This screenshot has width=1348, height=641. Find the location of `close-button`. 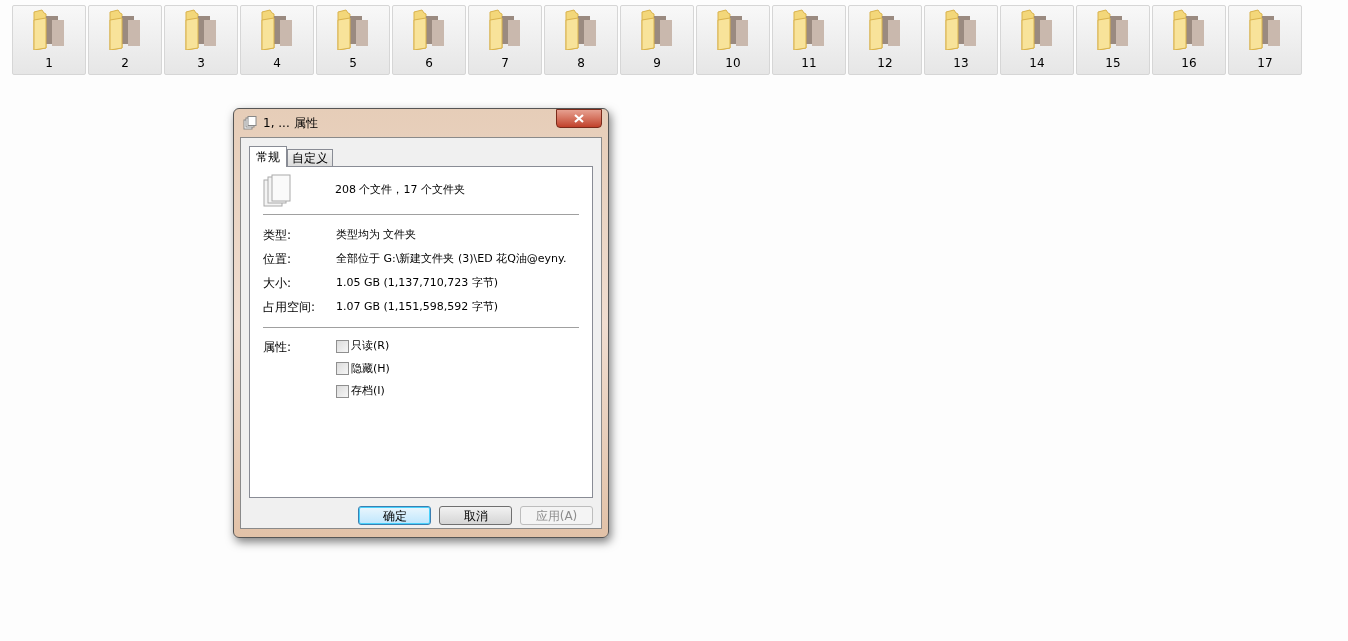

close-button is located at coordinates (579, 118).